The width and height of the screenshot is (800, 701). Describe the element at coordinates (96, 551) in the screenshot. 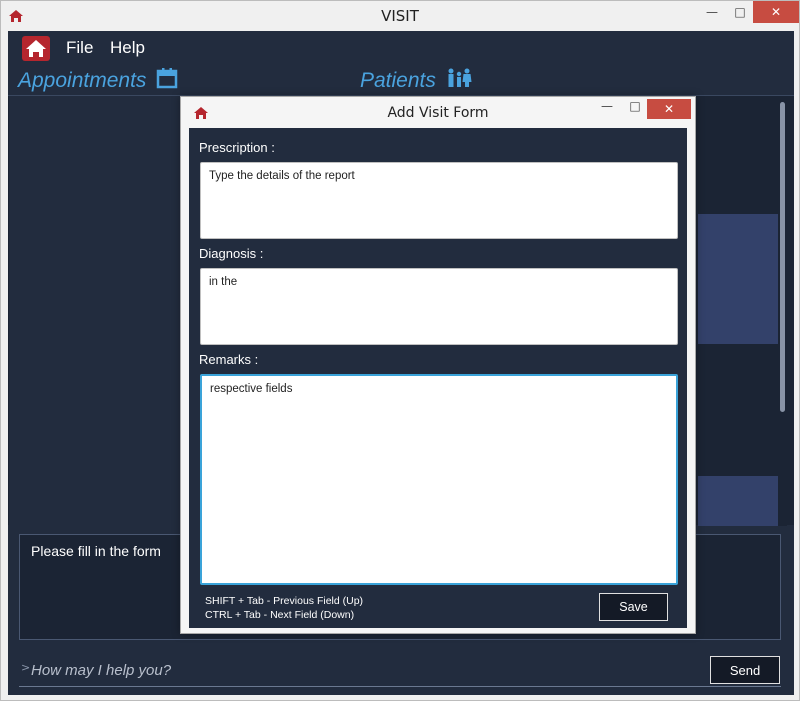

I see `message-text: Please fill in the form` at that location.